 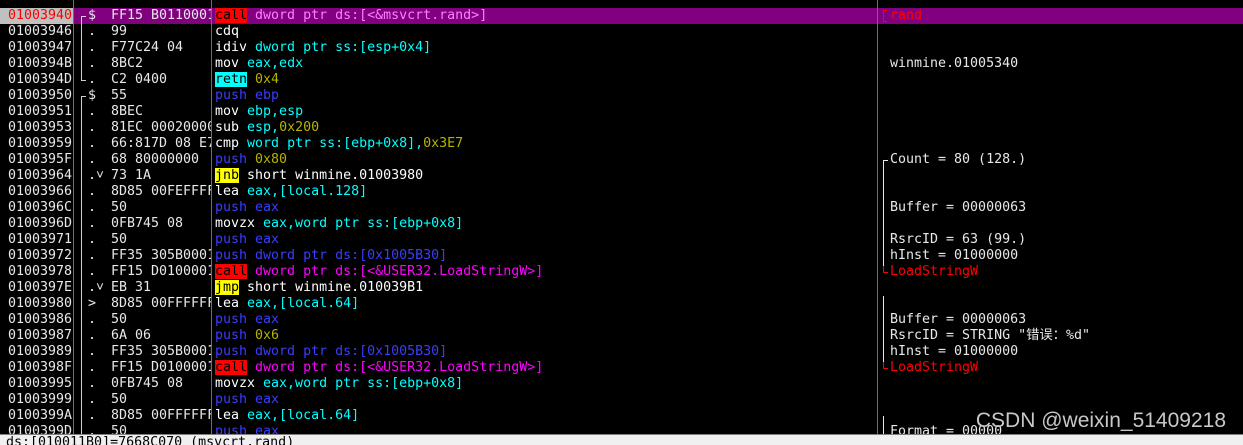 What do you see at coordinates (934, 367) in the screenshot?
I see `comment-cell: LoadStringW` at bounding box center [934, 367].